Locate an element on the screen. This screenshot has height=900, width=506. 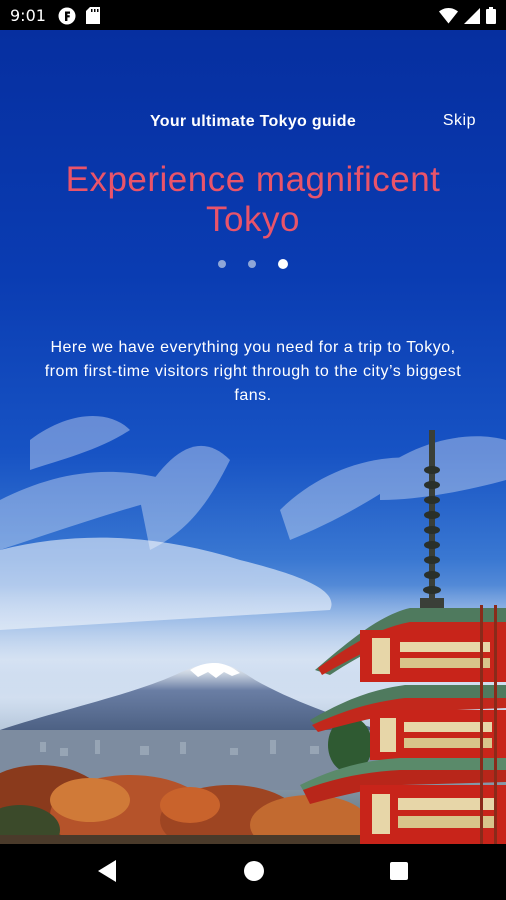
f-app-icon is located at coordinates (67, 18).